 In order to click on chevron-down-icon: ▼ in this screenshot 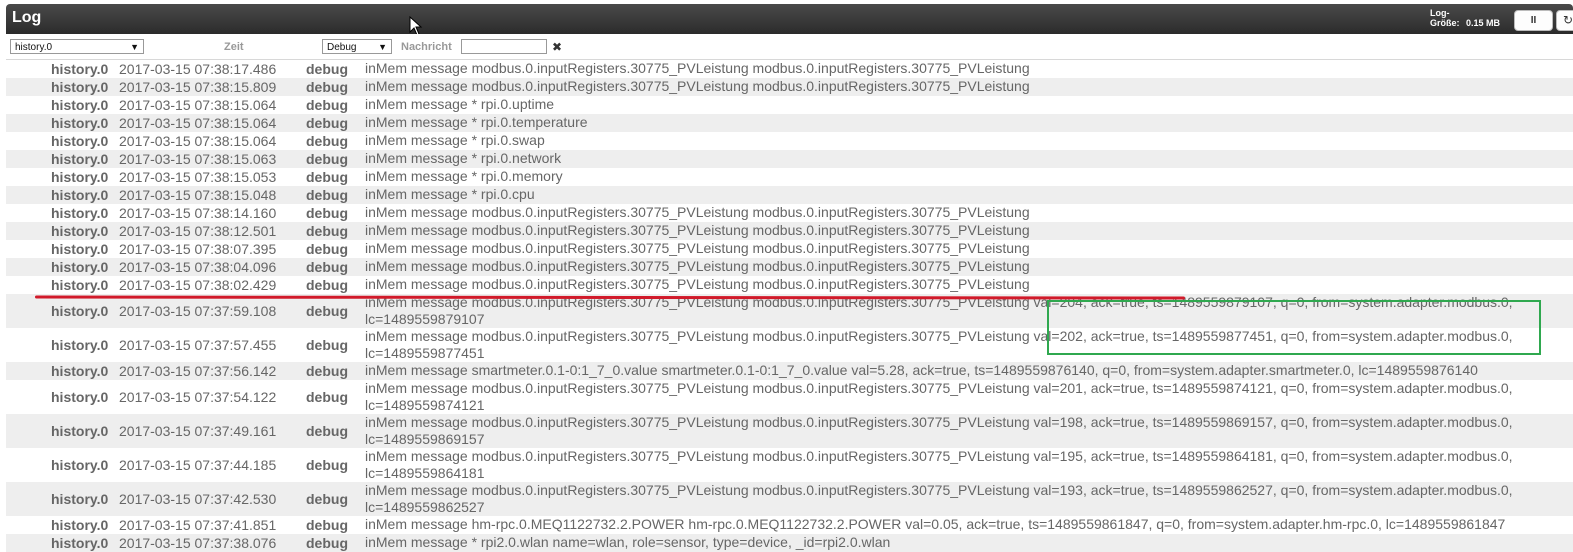, I will do `click(382, 47)`.